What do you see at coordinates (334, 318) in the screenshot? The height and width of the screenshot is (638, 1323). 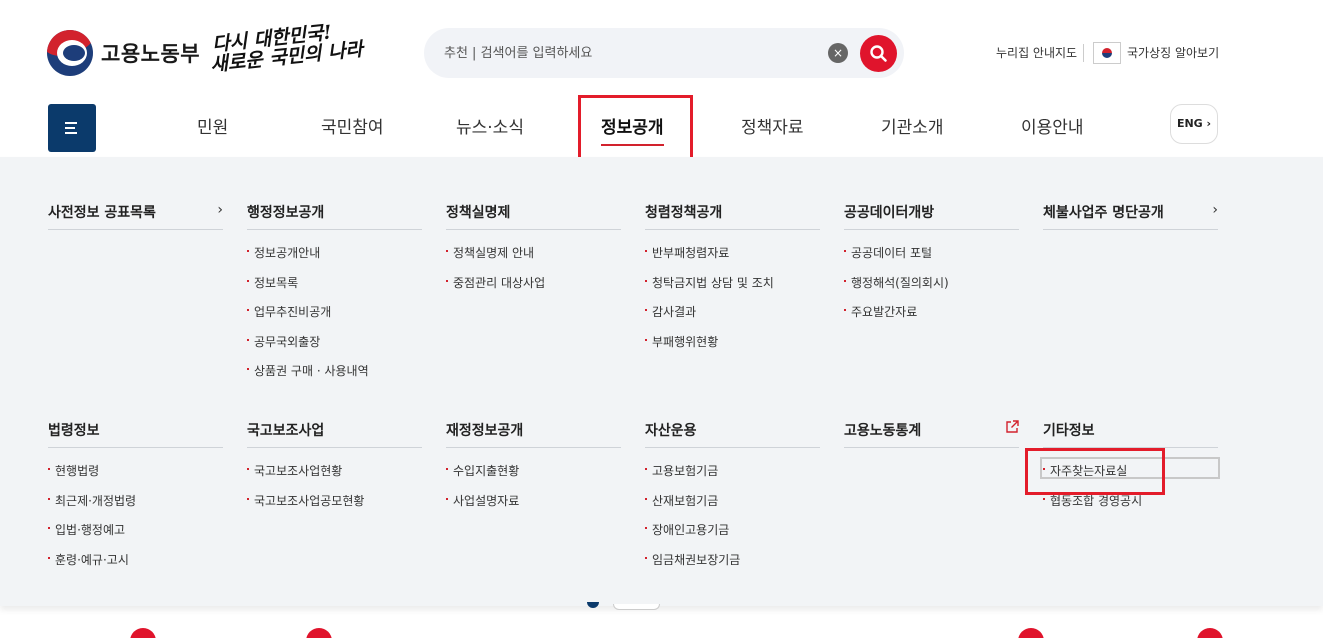 I see `menu-item: 업무추진비공개` at bounding box center [334, 318].